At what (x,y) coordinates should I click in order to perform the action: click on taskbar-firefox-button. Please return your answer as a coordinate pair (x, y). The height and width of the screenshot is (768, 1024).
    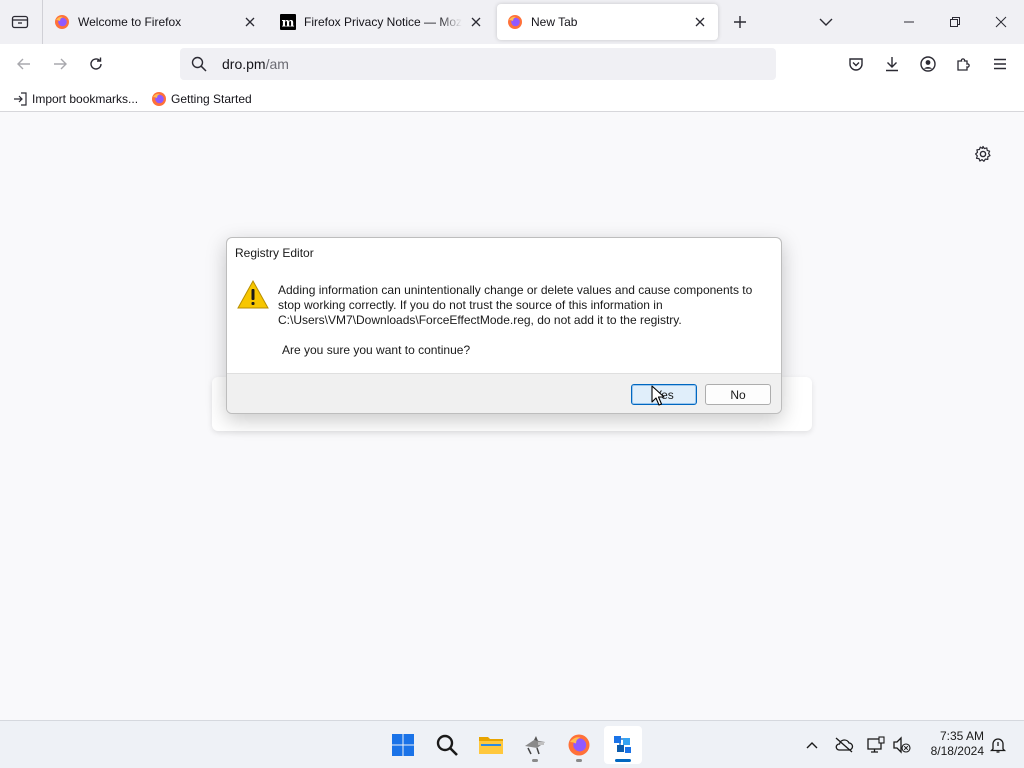
    Looking at the image, I should click on (579, 745).